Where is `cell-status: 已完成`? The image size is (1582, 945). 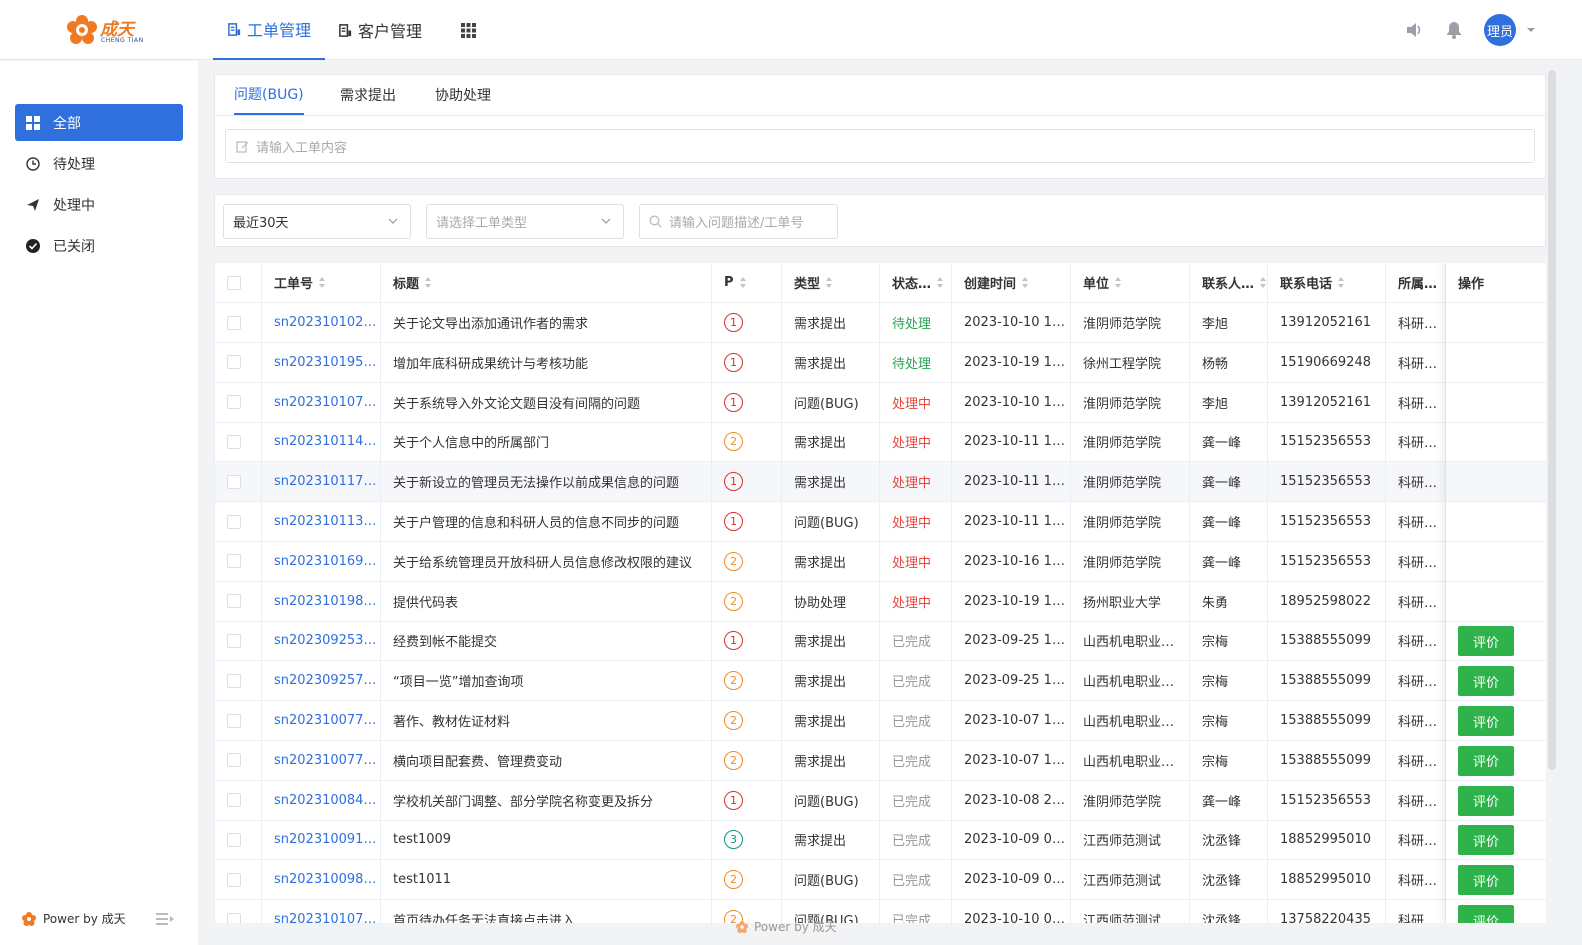
cell-status: 已完成 is located at coordinates (916, 720).